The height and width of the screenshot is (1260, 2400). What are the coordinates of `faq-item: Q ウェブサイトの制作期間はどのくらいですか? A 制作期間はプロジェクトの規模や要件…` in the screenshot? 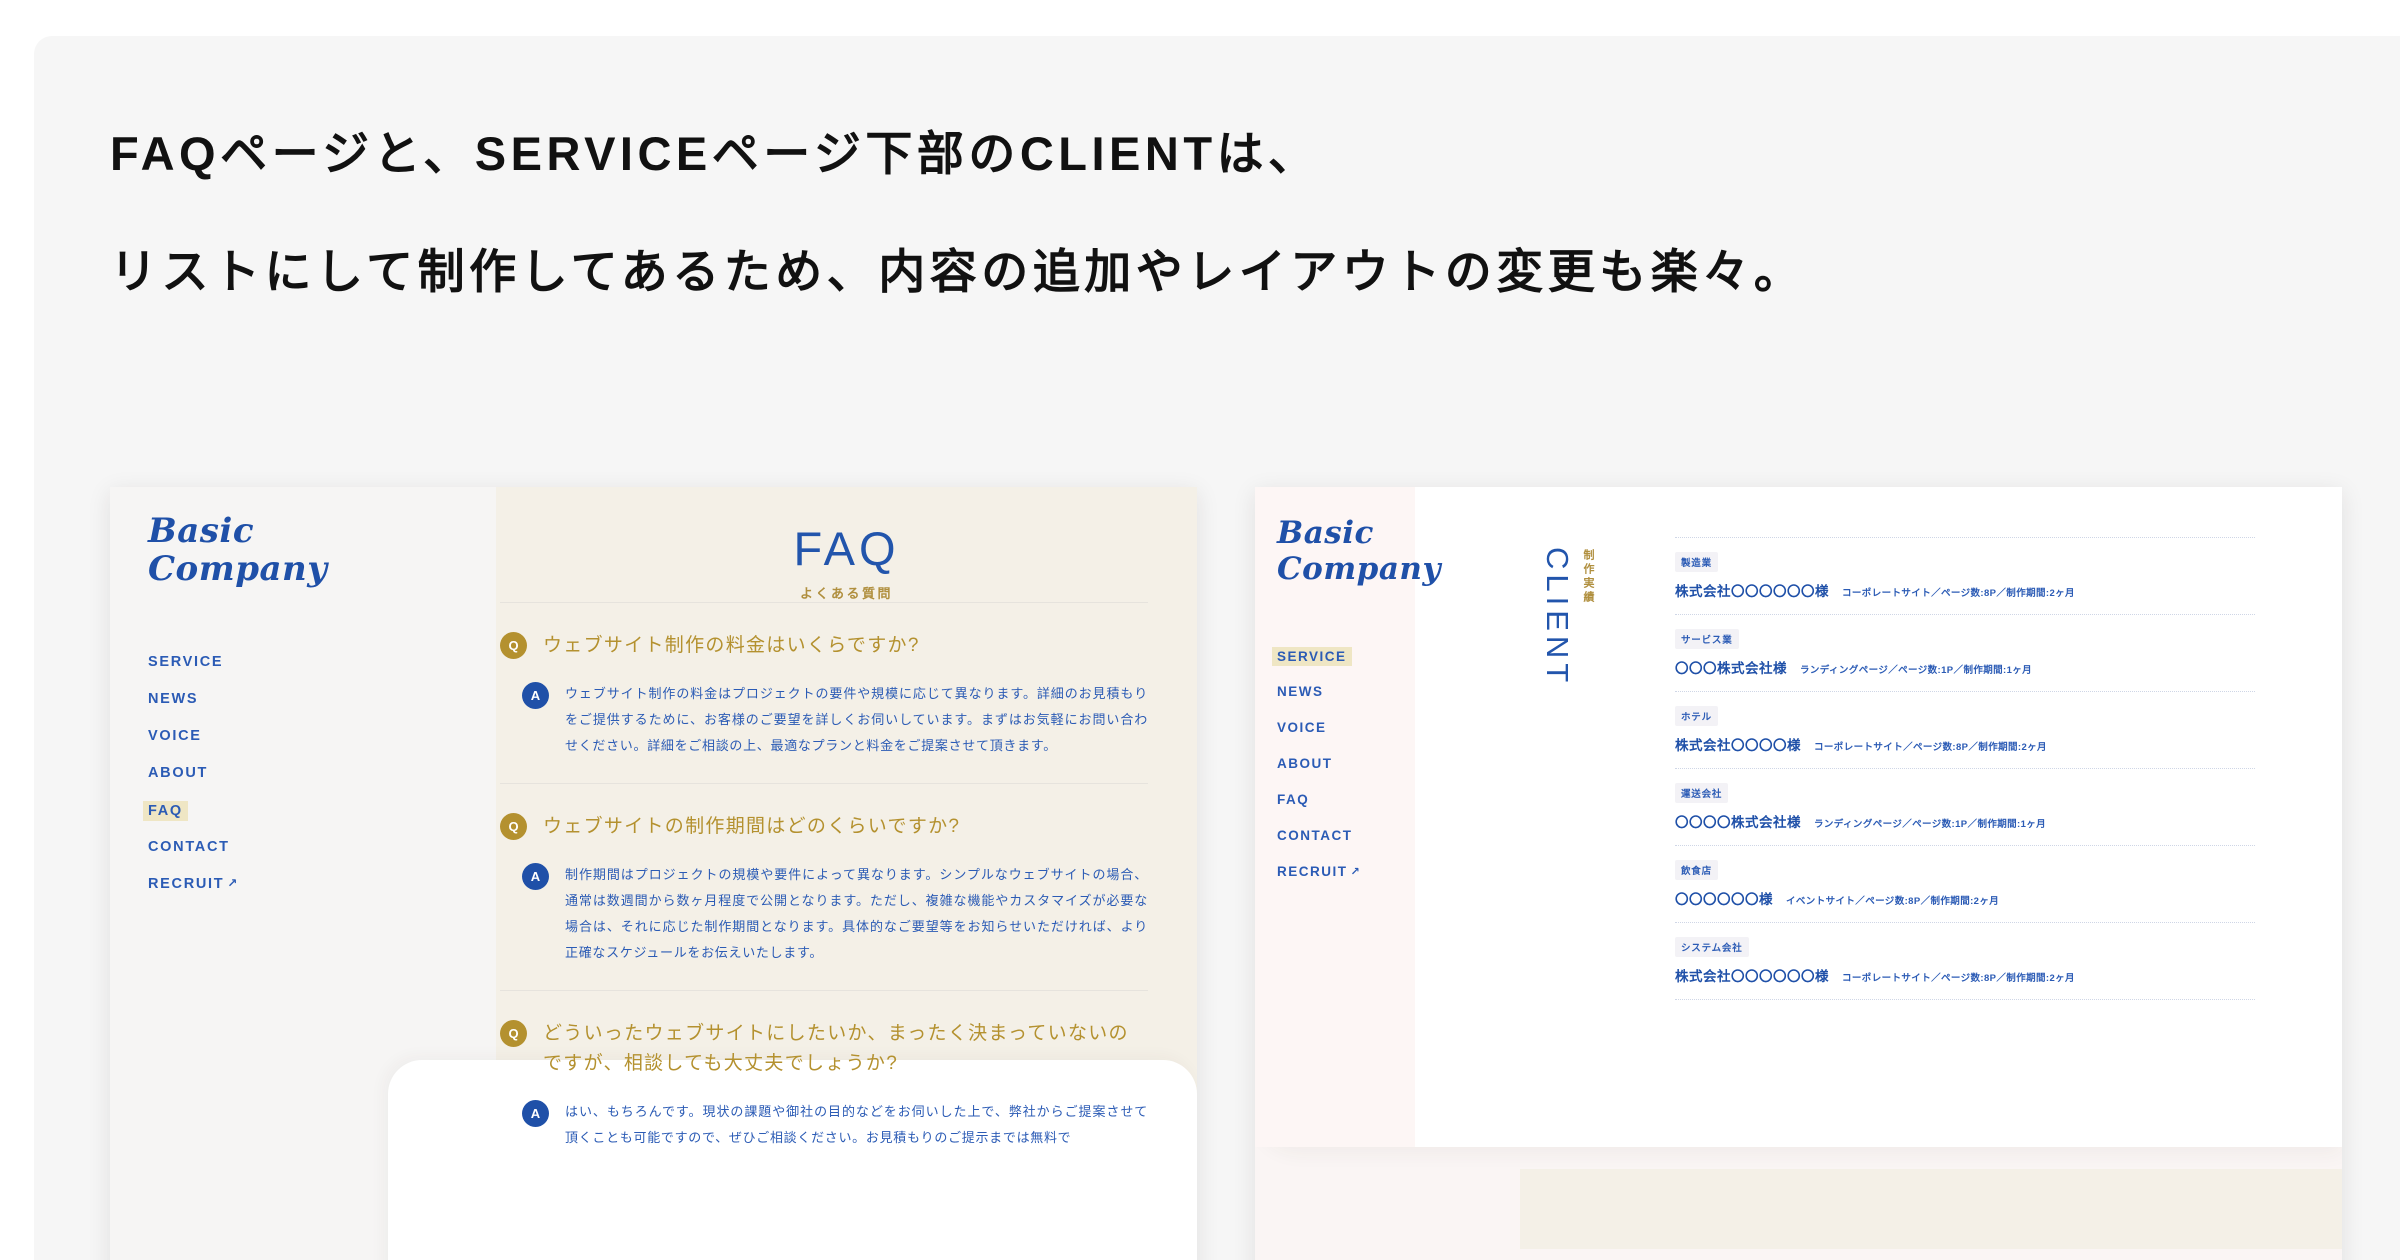 It's located at (824, 886).